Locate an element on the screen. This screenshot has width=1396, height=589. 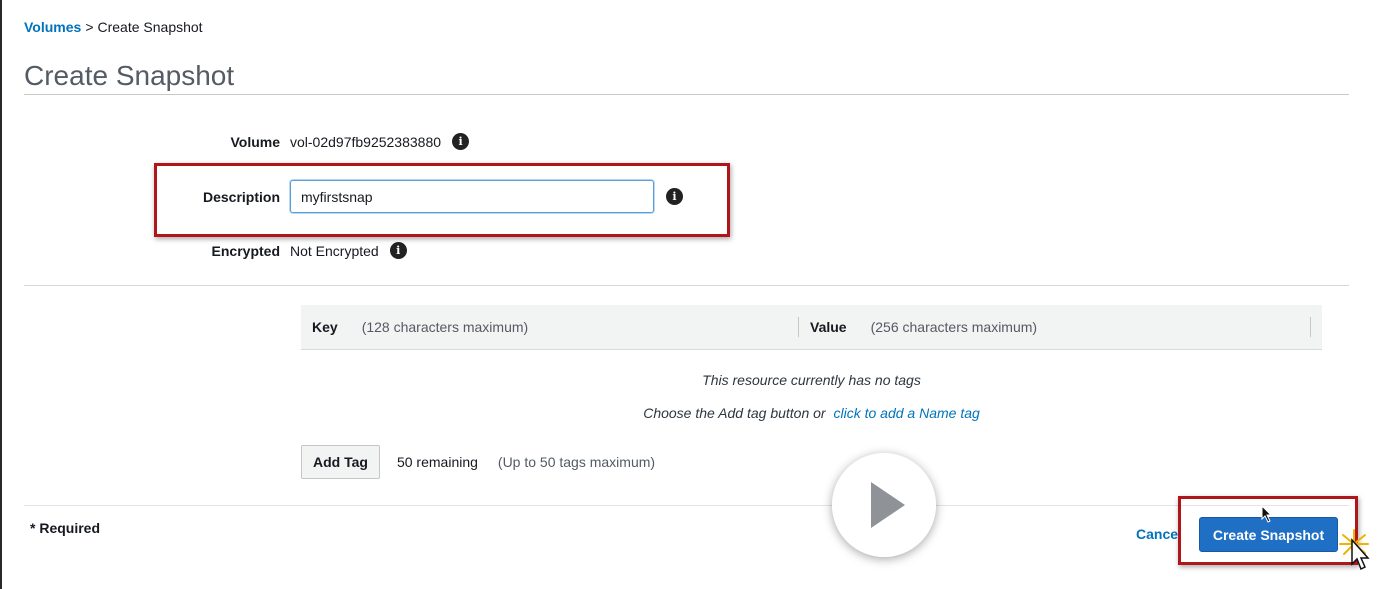
video-play-button is located at coordinates (884, 505).